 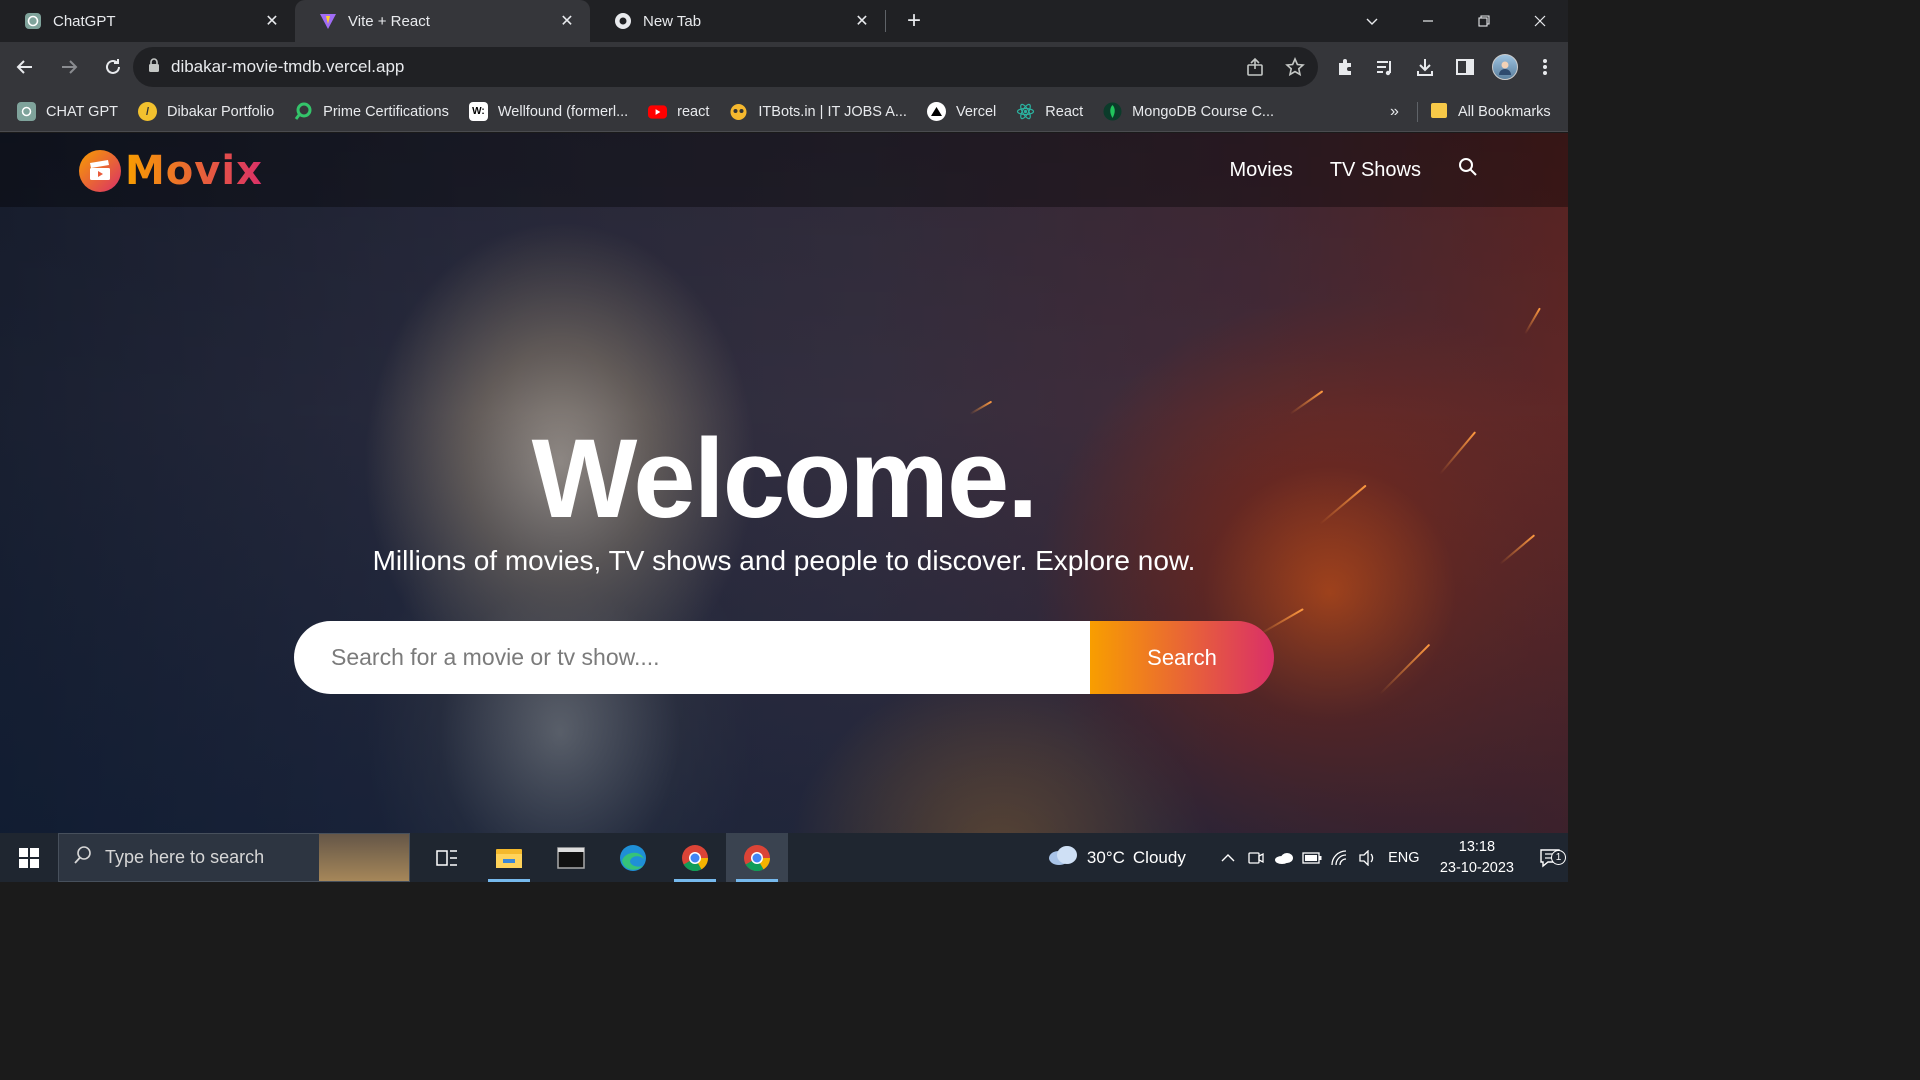 I want to click on edge-icon, so click(x=633, y=857).